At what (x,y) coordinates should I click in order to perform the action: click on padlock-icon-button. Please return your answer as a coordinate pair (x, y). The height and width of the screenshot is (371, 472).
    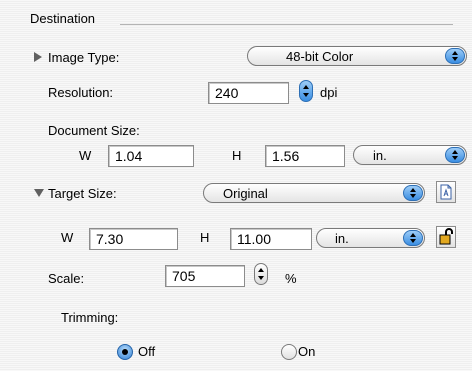
    Looking at the image, I should click on (446, 237).